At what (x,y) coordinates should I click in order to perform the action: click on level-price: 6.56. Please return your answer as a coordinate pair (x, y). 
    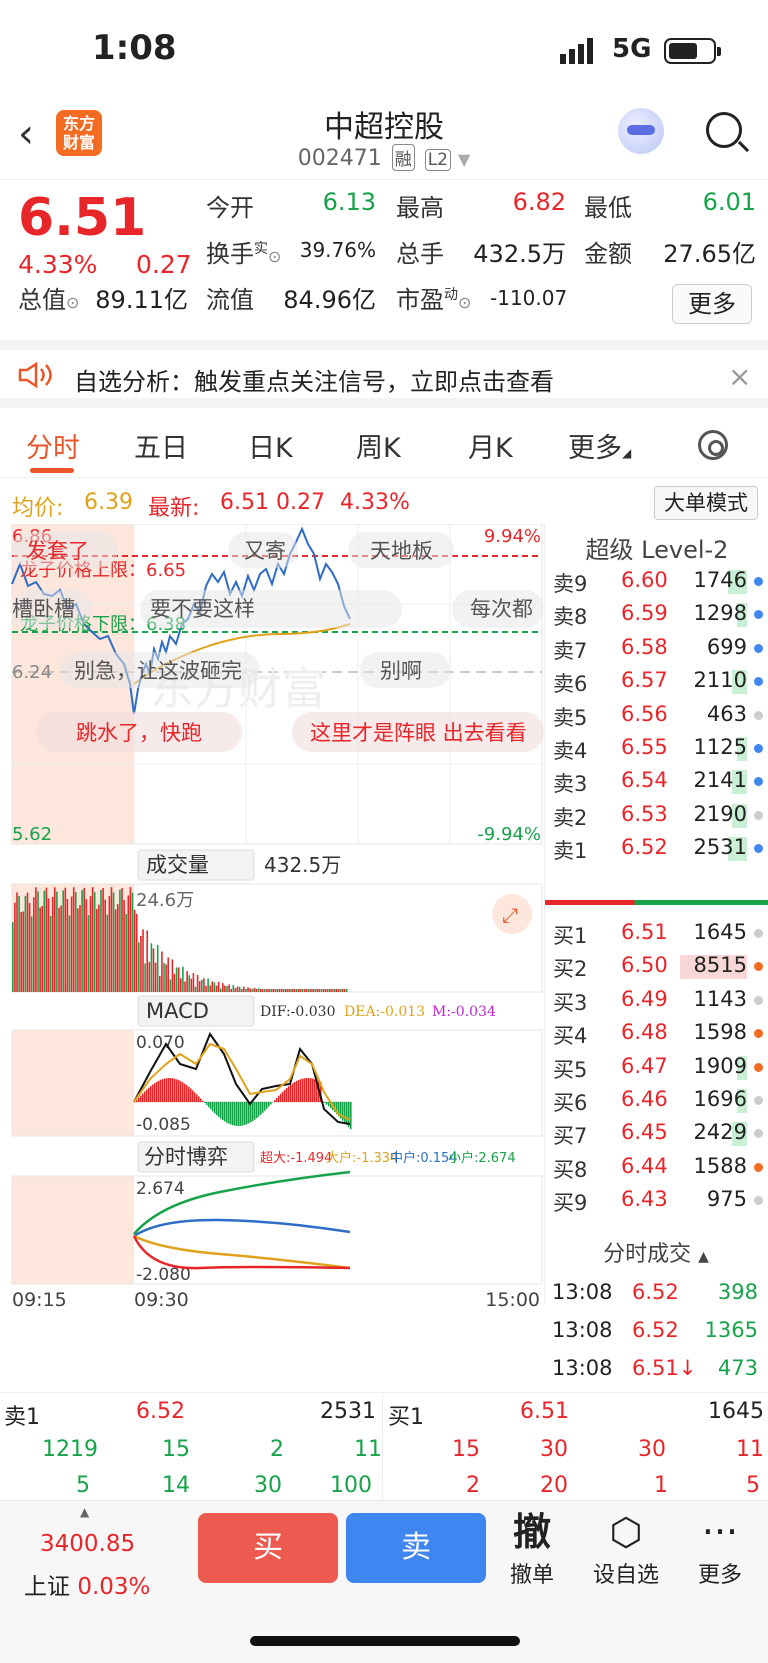
    Looking at the image, I should click on (644, 713).